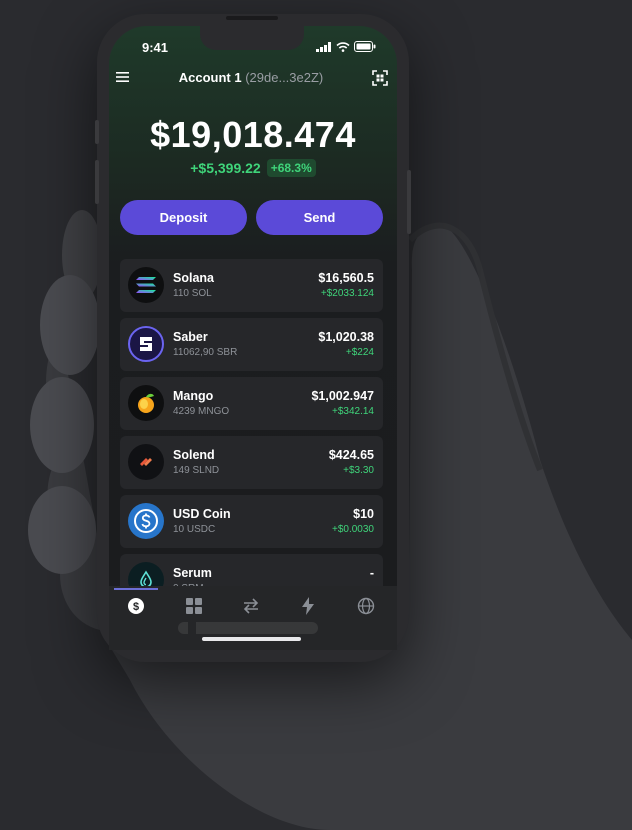 This screenshot has height=830, width=632. Describe the element at coordinates (351, 455) in the screenshot. I see `token-value: $424.65` at that location.